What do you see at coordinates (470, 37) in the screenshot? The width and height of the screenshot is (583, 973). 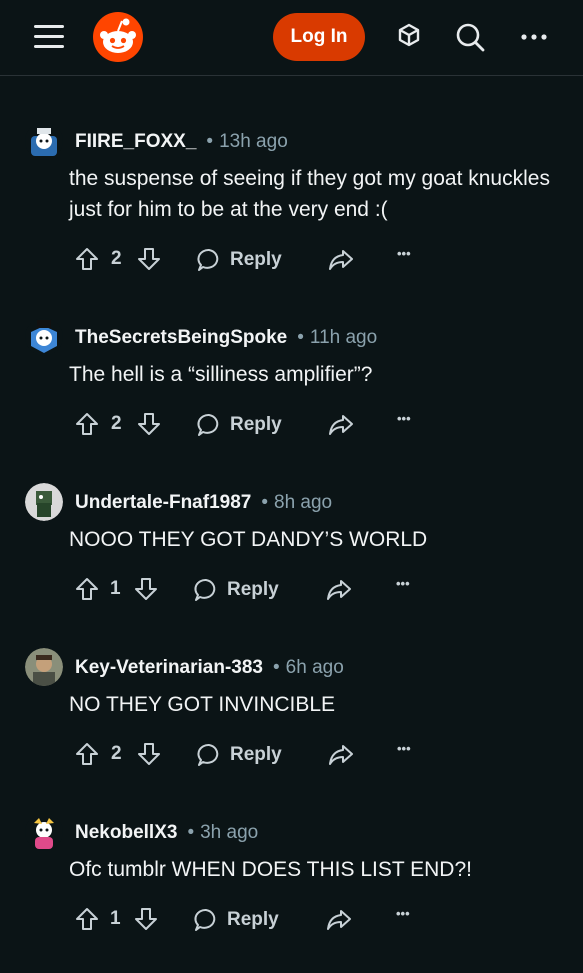 I see `search-icon` at bounding box center [470, 37].